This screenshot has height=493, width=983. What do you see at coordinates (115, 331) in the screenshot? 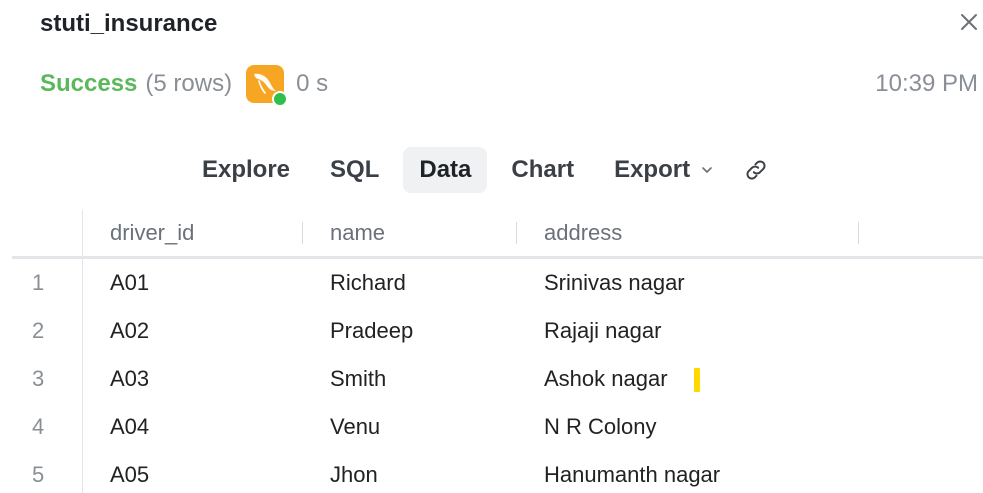
I see `cell-driver-id: A02` at bounding box center [115, 331].